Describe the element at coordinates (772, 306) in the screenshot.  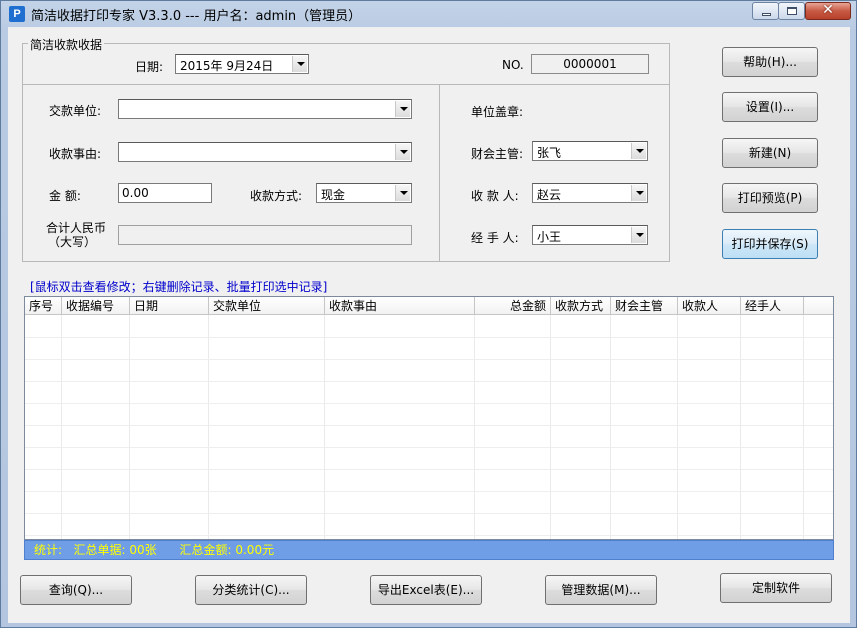
I see `column-header-handler: 经手人` at that location.